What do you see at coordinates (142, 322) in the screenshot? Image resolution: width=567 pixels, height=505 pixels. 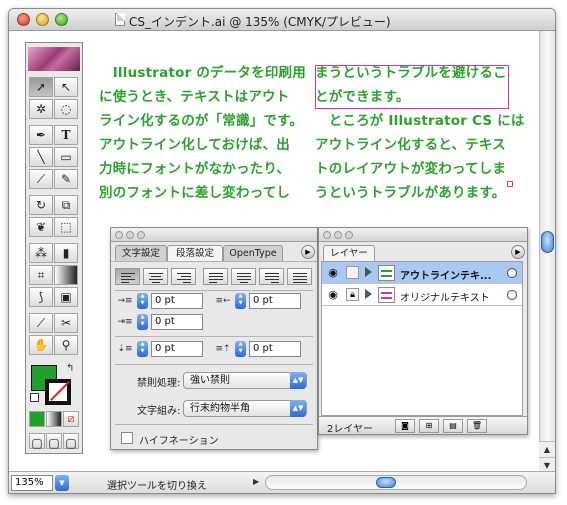 I see `first-line-indent-stepper: ▲ ▼` at bounding box center [142, 322].